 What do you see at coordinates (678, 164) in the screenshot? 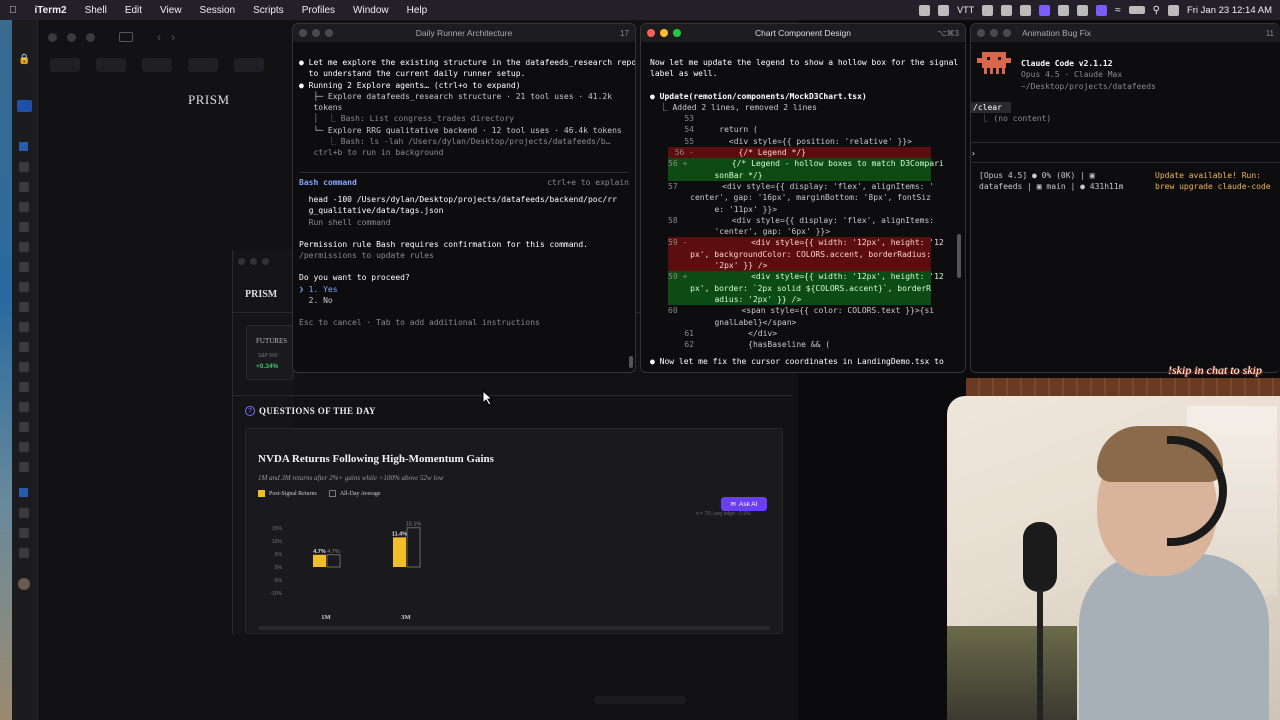
I see `diff-line-number: 56 +` at bounding box center [678, 164].